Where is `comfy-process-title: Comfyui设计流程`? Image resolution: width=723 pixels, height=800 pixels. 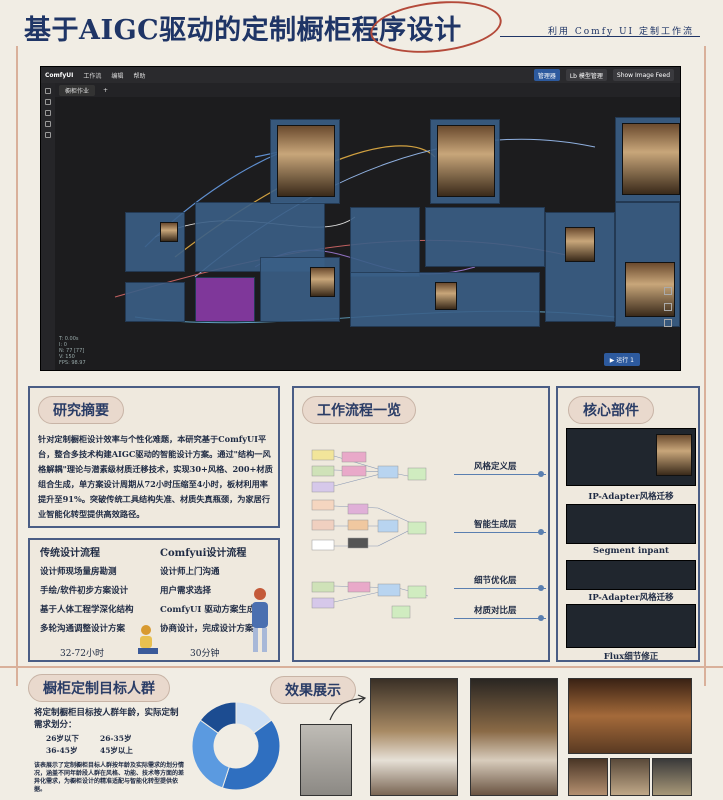
comfy-process-title: Comfyui设计流程 is located at coordinates (203, 553).